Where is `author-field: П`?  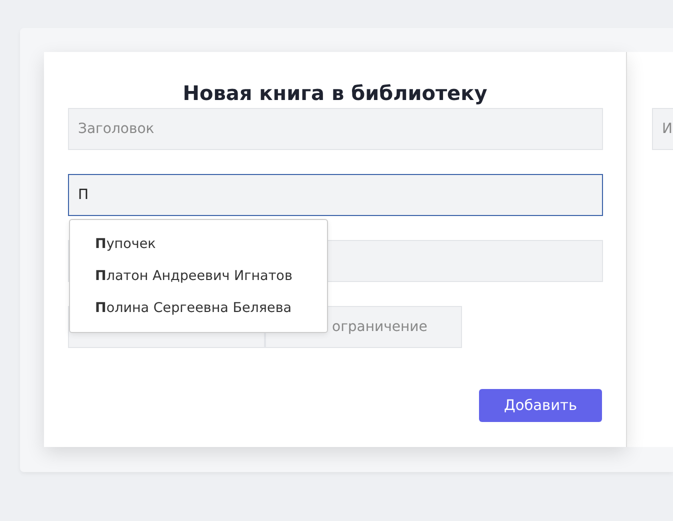
author-field: П is located at coordinates (335, 195).